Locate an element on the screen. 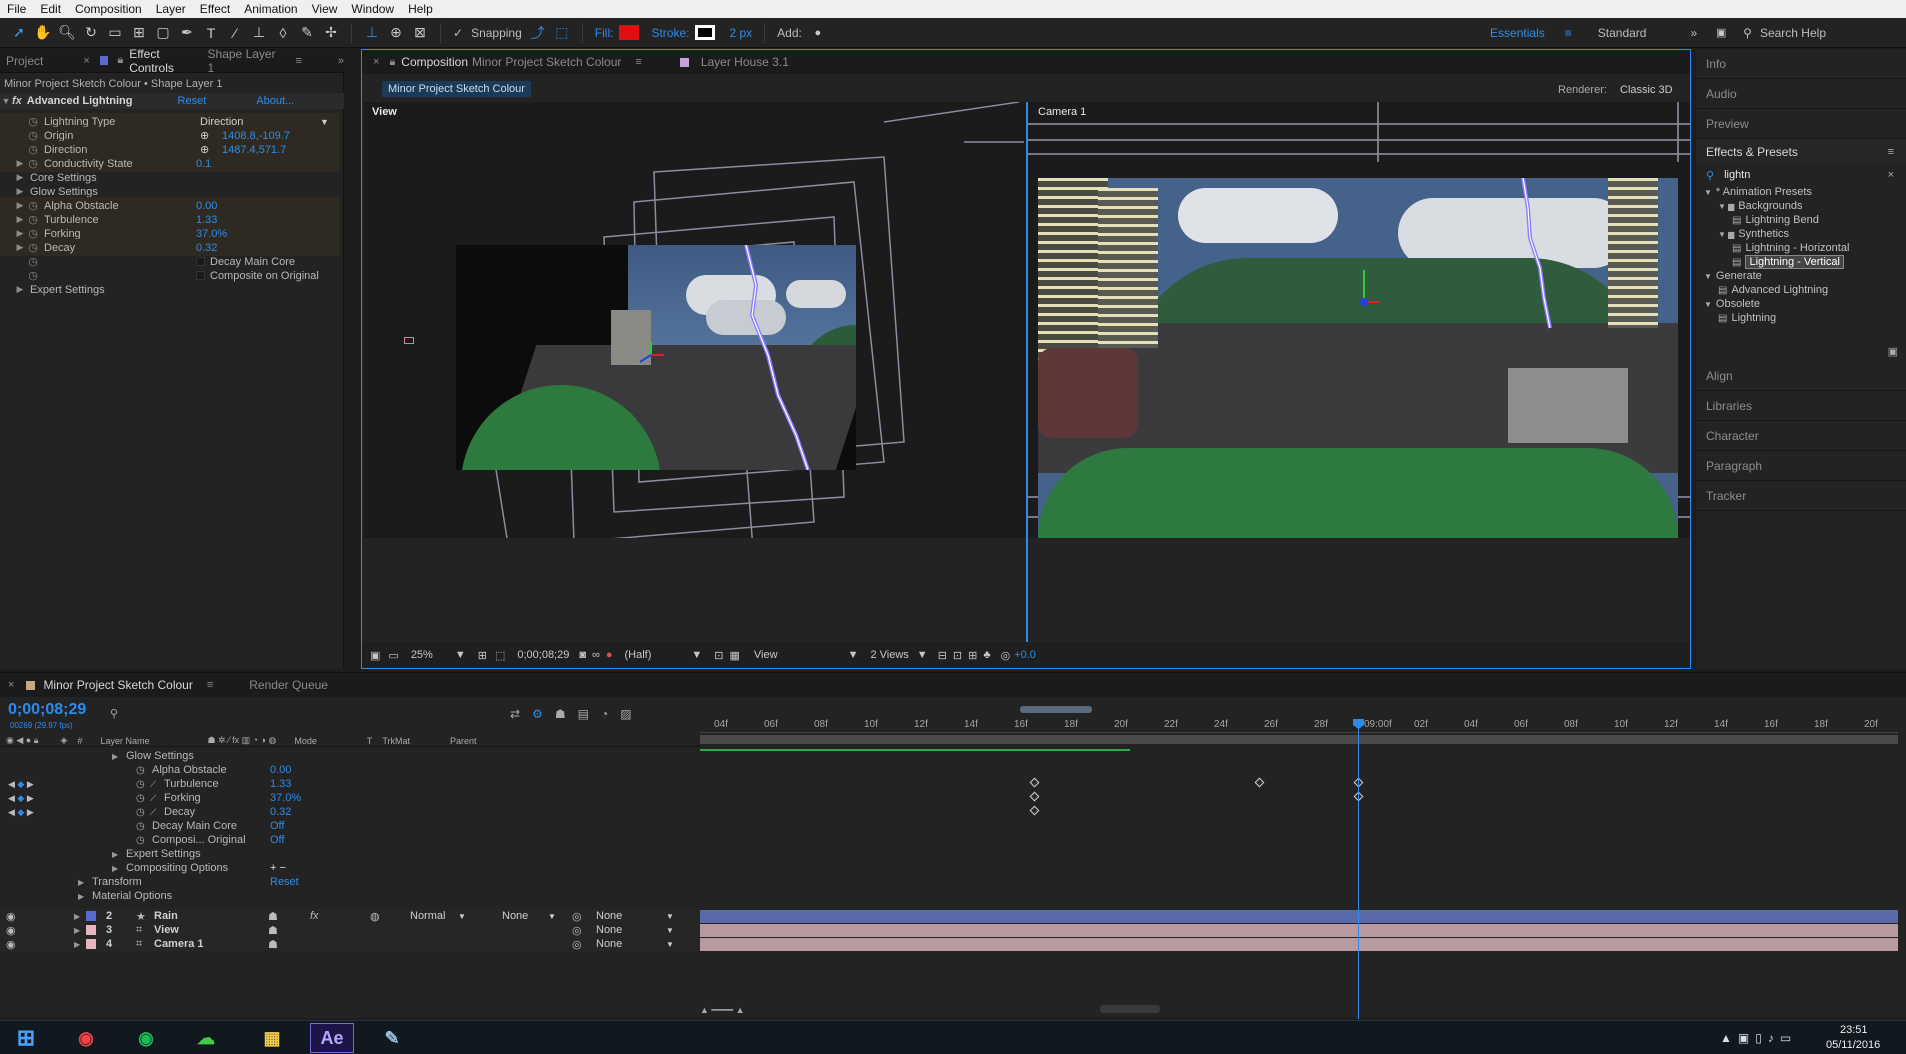 Image resolution: width=1906 pixels, height=1054 pixels. panel-preview: Preview is located at coordinates (1801, 124).